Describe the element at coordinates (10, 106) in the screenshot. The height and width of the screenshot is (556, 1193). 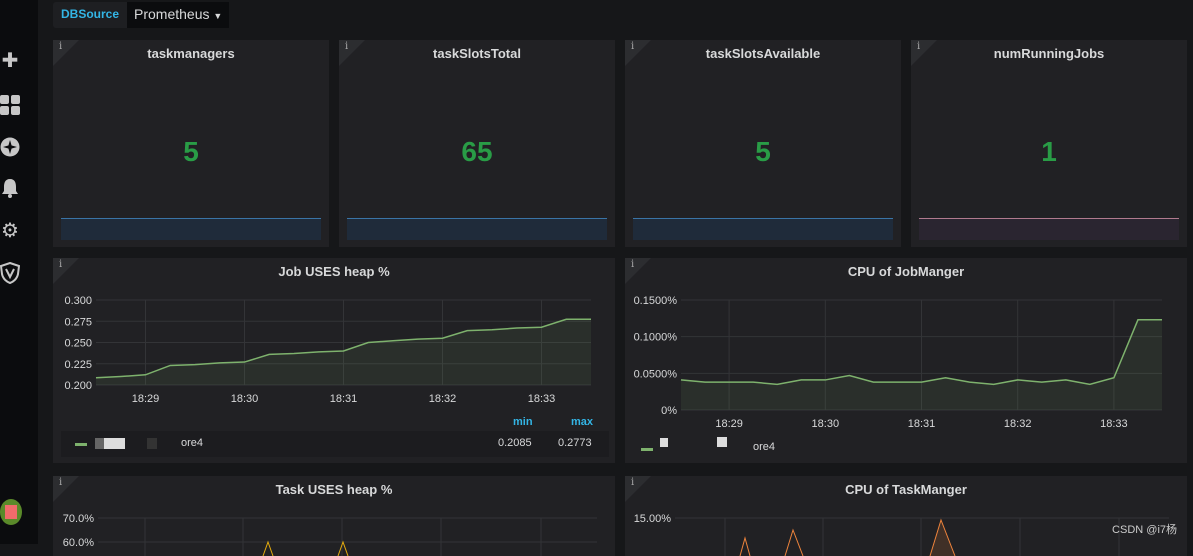
I see `dashboard-grid-icon` at that location.